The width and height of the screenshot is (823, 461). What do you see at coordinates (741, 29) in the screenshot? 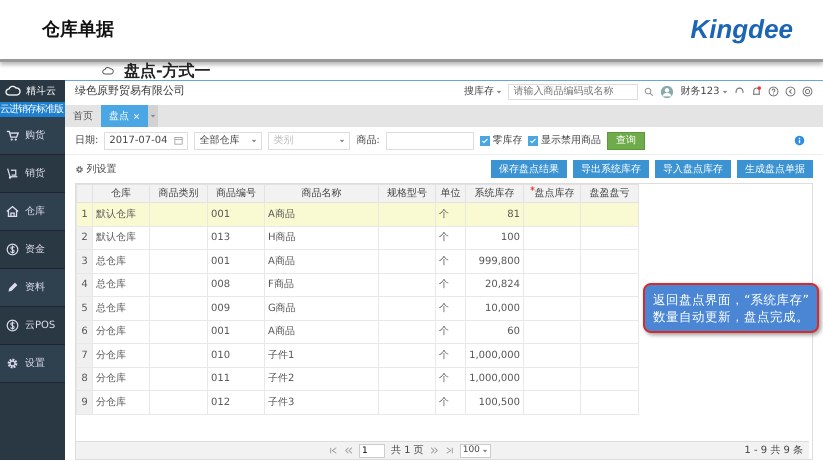
I see `brand-logo: Kingdee` at bounding box center [741, 29].